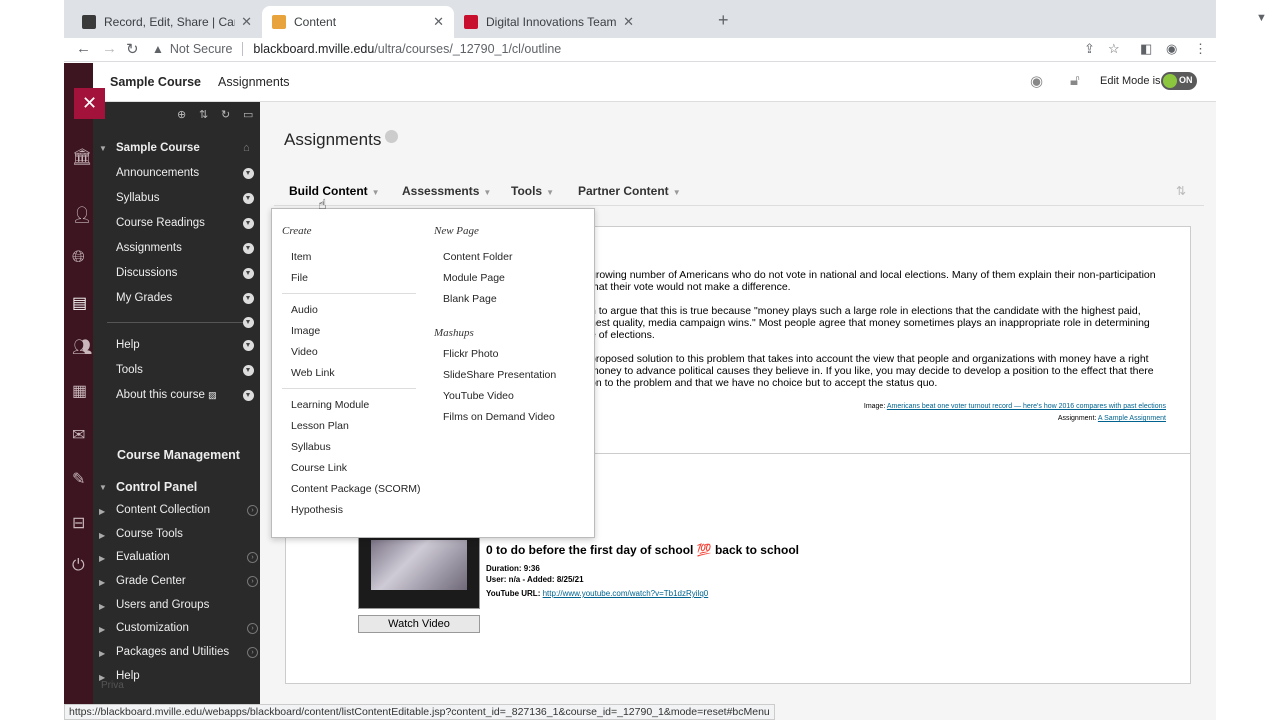  I want to click on institution-icon: 🏛︎, so click(82, 157).